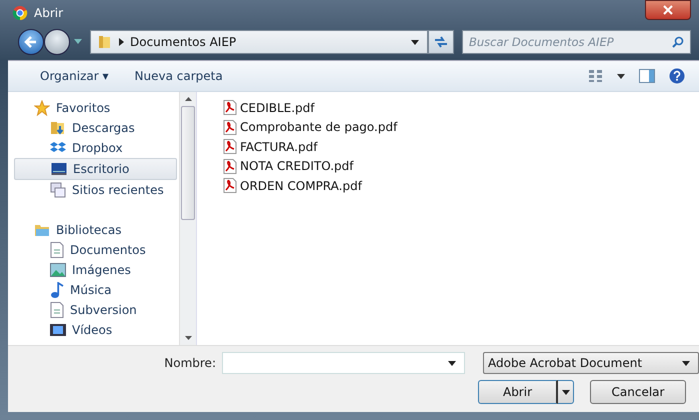 The image size is (699, 420). Describe the element at coordinates (93, 230) in the screenshot. I see `sidebar-group: Bibliotecas` at that location.